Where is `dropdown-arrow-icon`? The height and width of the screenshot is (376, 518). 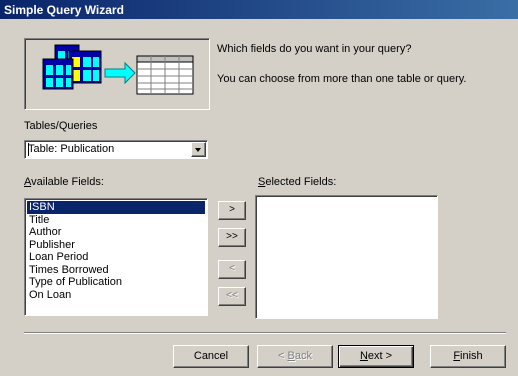
dropdown-arrow-icon is located at coordinates (198, 149).